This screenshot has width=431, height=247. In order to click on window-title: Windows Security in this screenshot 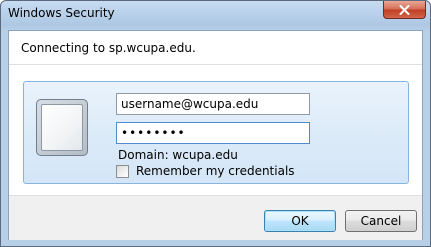, I will do `click(61, 13)`.